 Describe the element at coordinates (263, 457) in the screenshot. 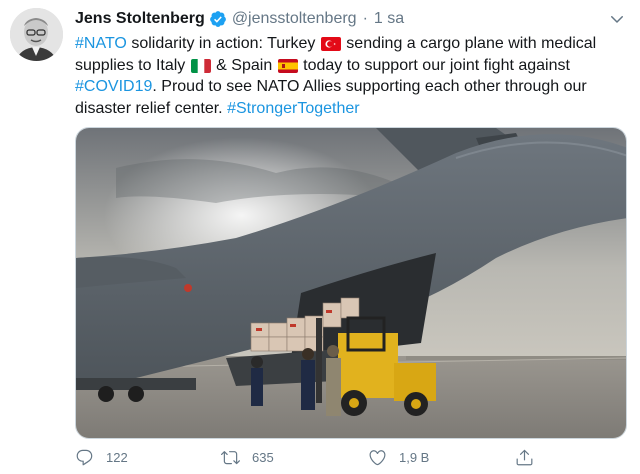

I see `retweet-count: 635` at that location.